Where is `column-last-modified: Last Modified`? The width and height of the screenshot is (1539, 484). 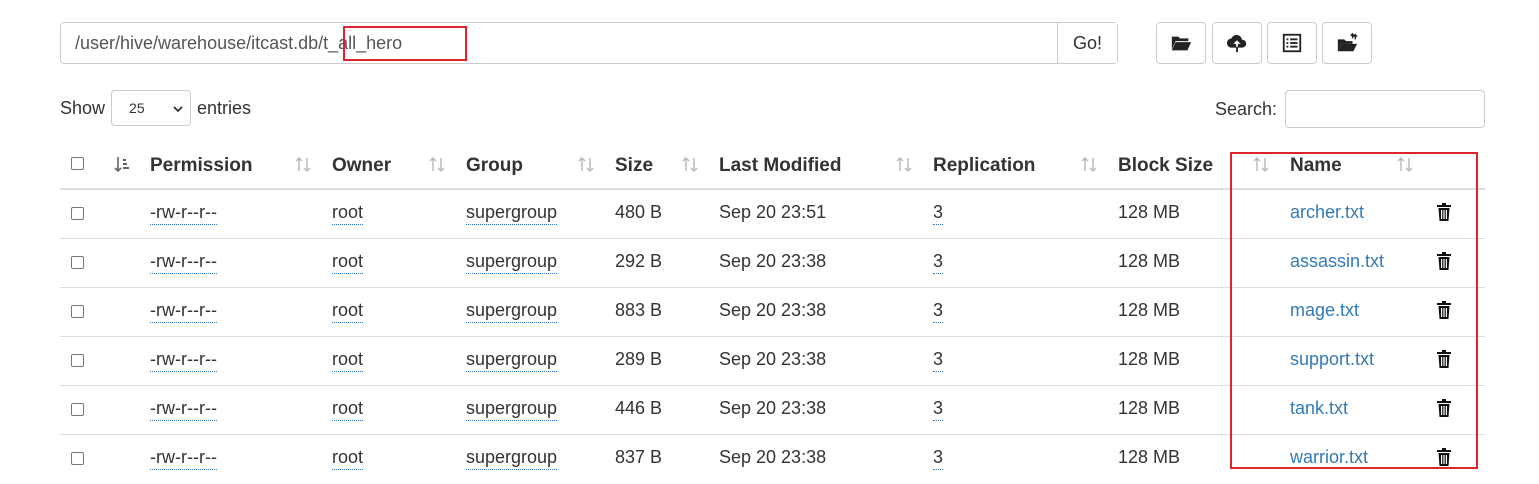
column-last-modified: Last Modified is located at coordinates (780, 166).